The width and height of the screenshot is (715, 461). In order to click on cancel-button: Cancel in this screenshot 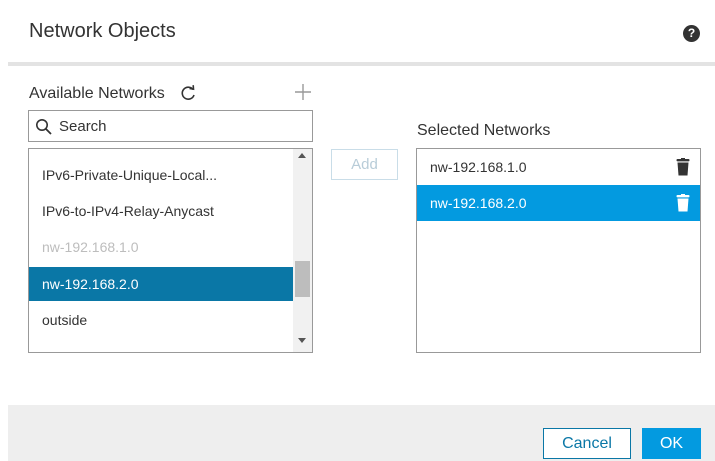, I will do `click(587, 443)`.